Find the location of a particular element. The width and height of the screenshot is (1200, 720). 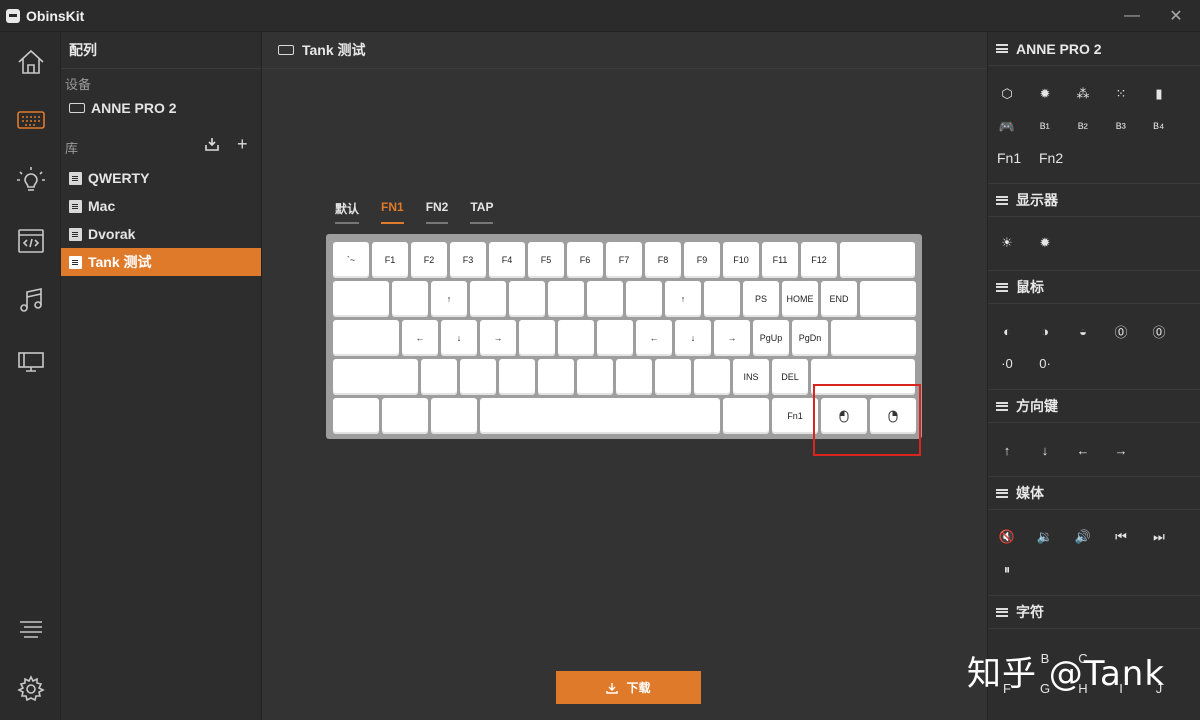

palette-key-device-5: 🎮 is located at coordinates (1007, 127).